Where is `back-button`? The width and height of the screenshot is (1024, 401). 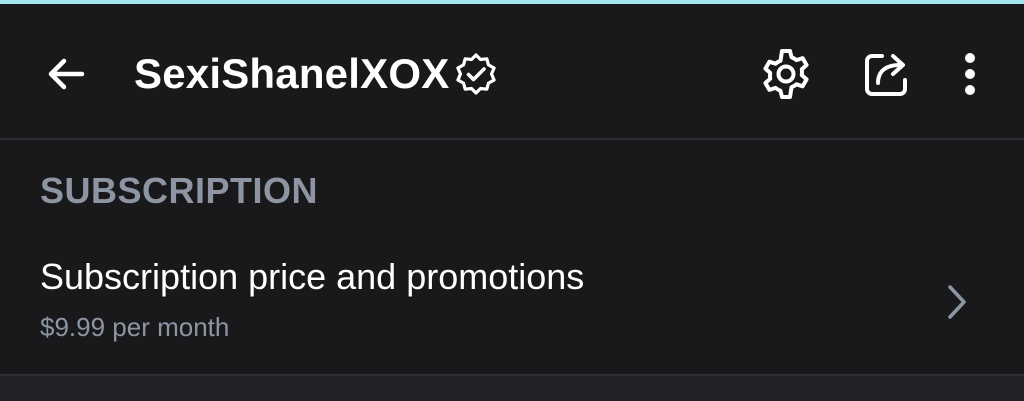 back-button is located at coordinates (66, 74).